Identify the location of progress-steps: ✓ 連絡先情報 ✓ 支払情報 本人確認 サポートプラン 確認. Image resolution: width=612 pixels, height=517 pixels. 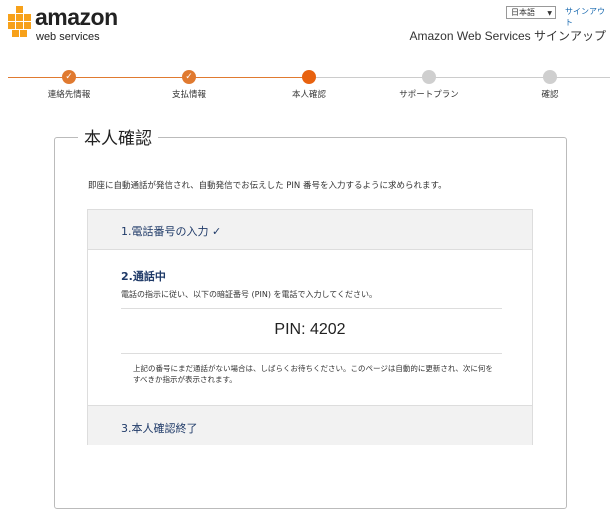
(306, 84).